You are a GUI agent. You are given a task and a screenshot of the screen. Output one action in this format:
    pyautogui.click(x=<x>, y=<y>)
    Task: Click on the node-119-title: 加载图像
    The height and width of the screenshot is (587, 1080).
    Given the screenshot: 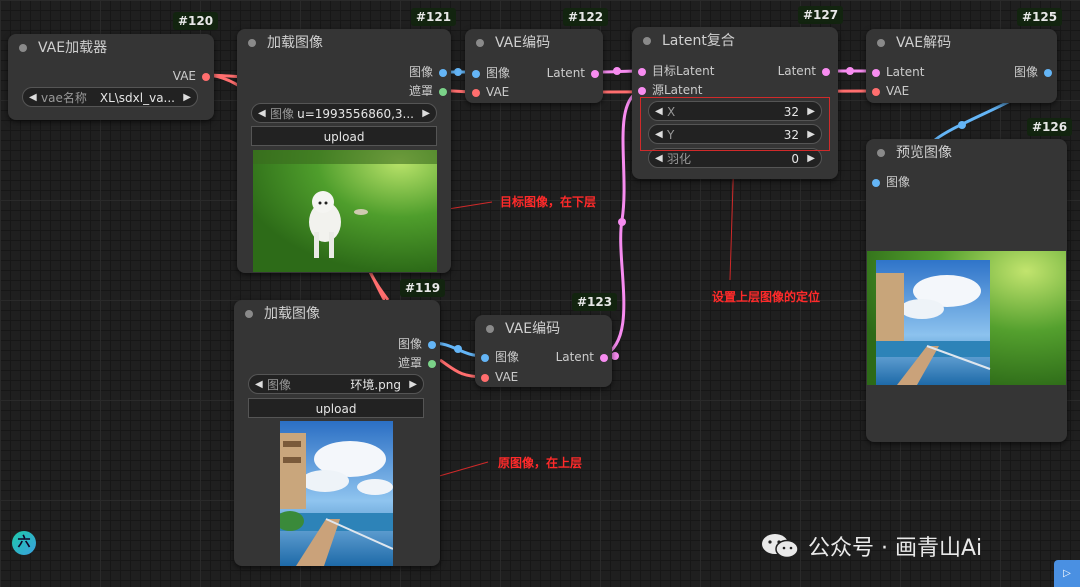 What is the action you would take?
    pyautogui.click(x=337, y=314)
    